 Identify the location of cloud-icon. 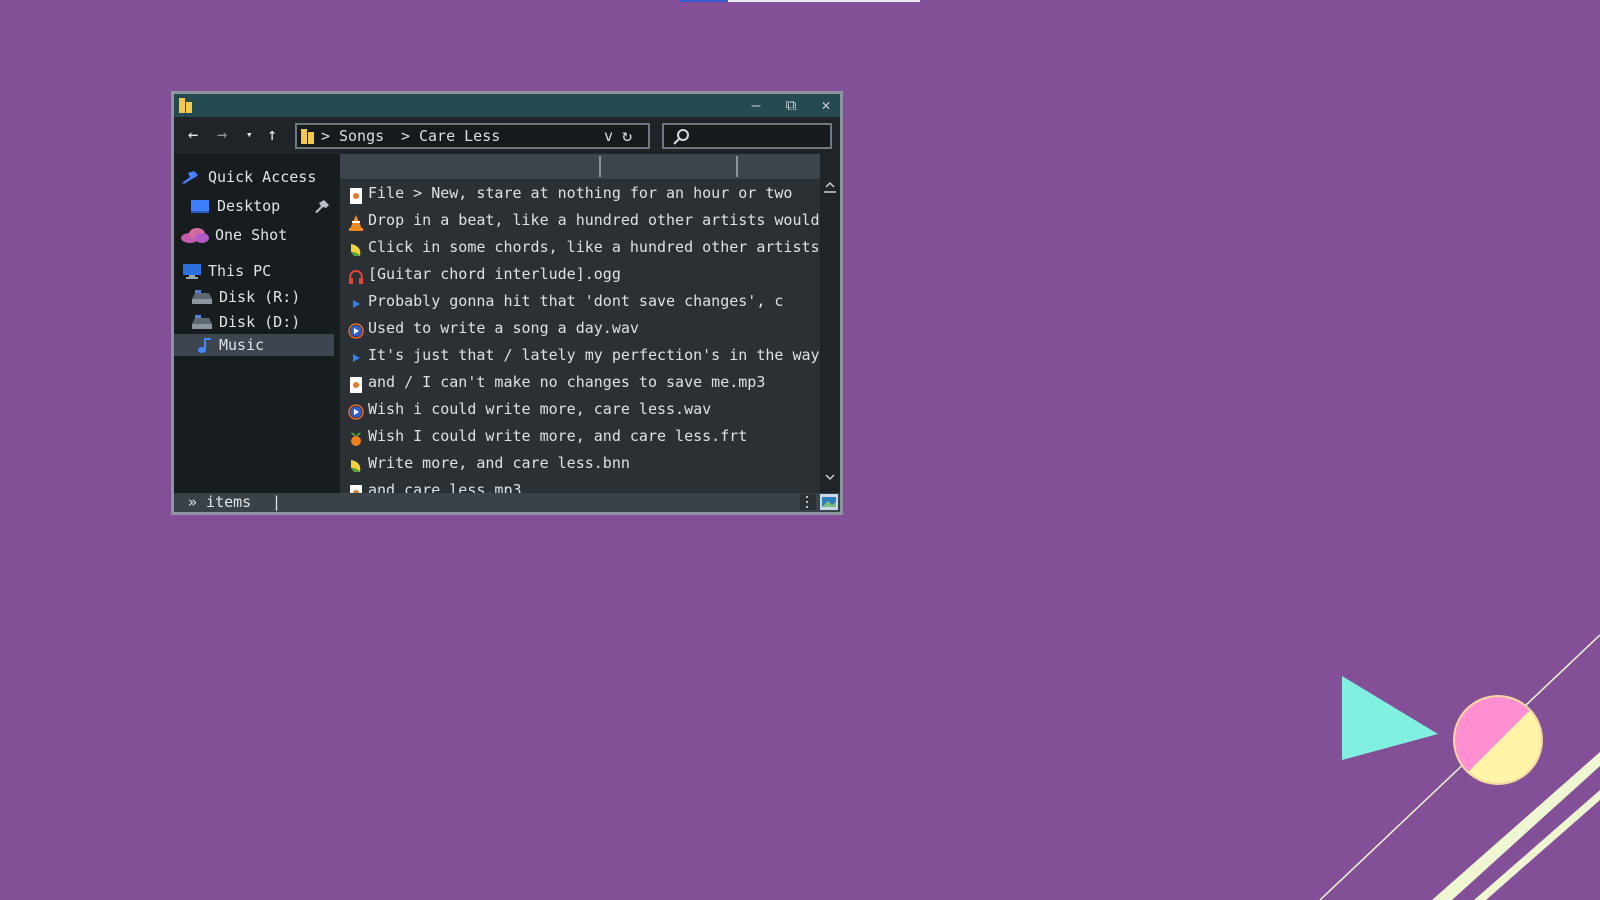
(195, 235).